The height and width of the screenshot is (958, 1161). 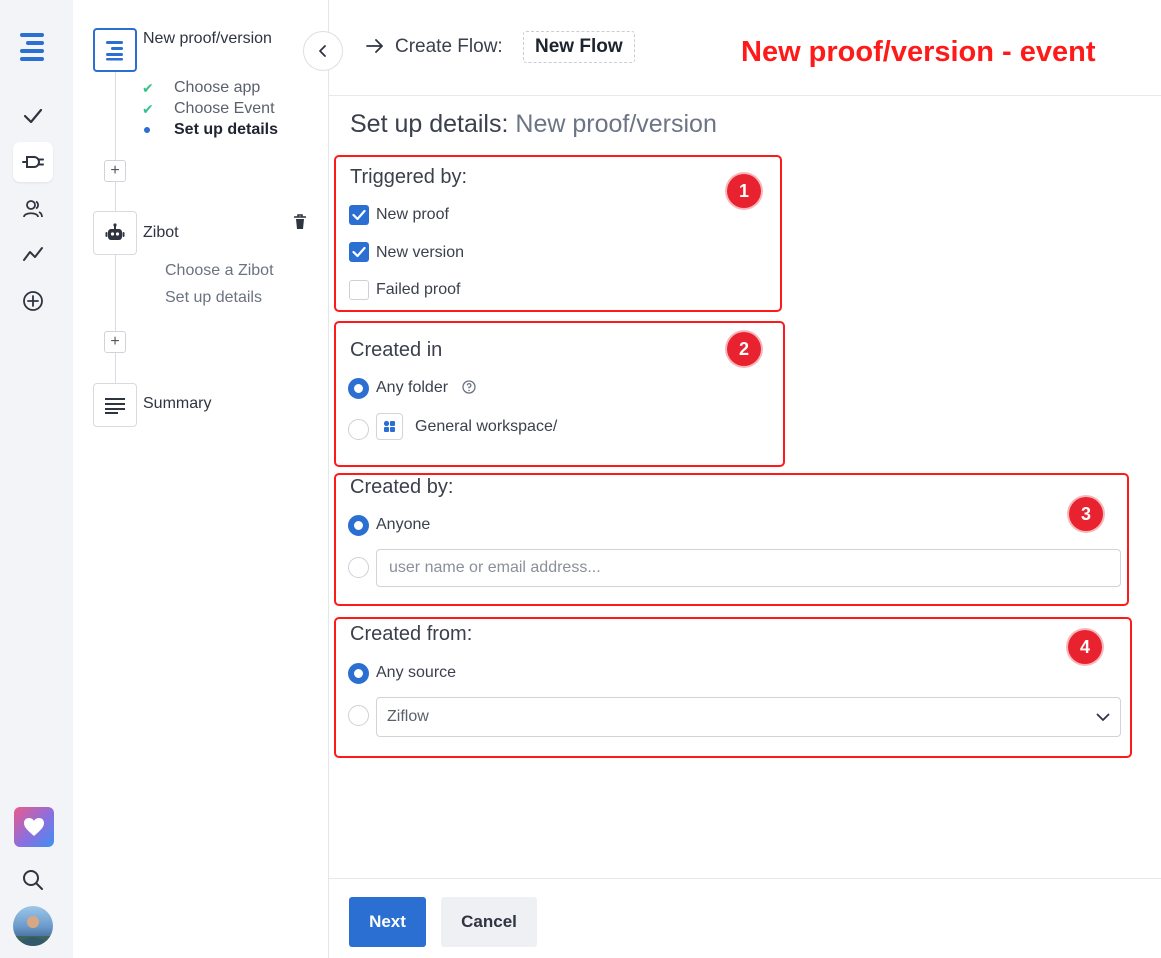 What do you see at coordinates (489, 922) in the screenshot?
I see `cancel-button: Cancel` at bounding box center [489, 922].